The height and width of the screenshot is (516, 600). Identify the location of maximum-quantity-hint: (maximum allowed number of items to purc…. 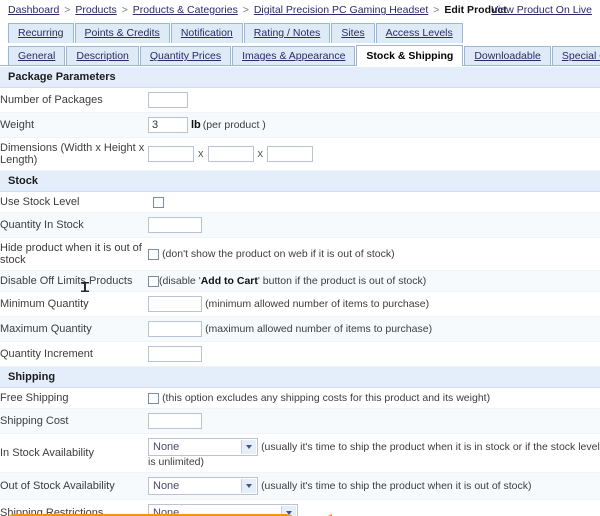
(319, 329).